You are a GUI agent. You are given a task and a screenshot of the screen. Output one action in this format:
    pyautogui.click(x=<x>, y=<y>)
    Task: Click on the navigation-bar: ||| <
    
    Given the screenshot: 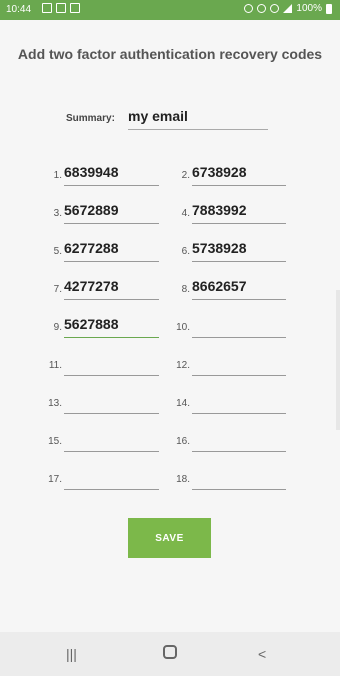 What is the action you would take?
    pyautogui.click(x=170, y=654)
    